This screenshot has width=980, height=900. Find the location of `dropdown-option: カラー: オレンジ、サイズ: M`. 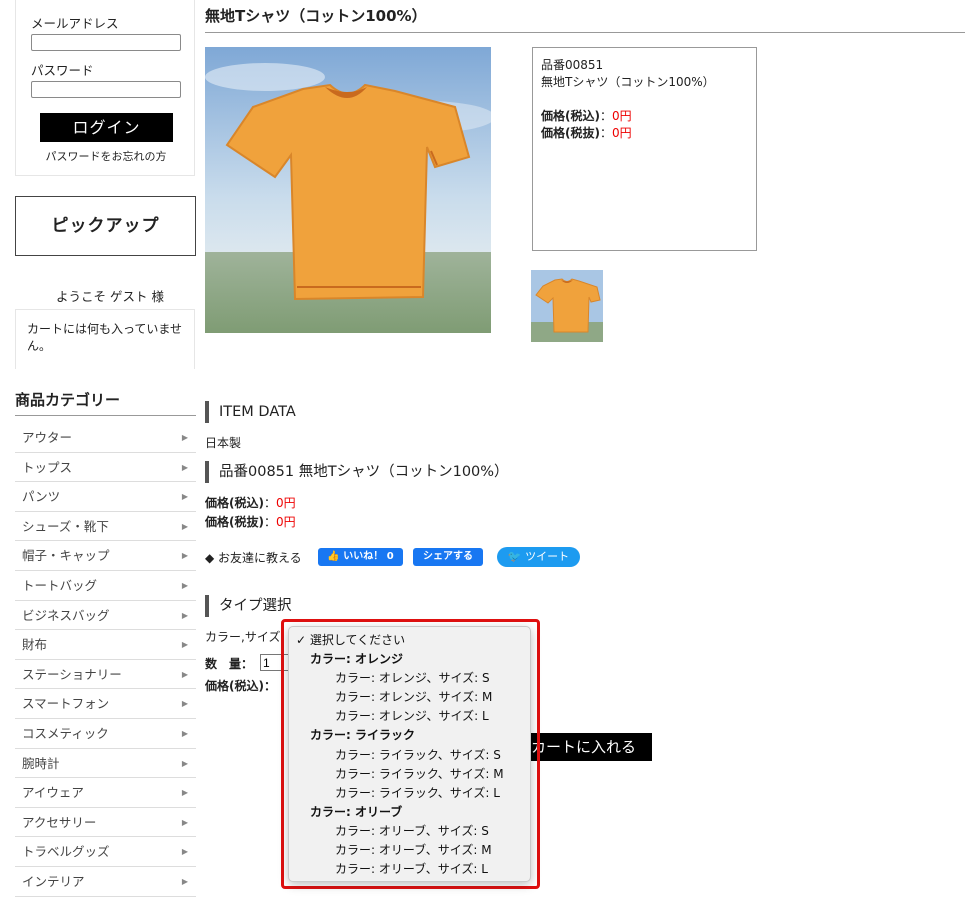

dropdown-option: カラー: オレンジ、サイズ: M is located at coordinates (409, 697).